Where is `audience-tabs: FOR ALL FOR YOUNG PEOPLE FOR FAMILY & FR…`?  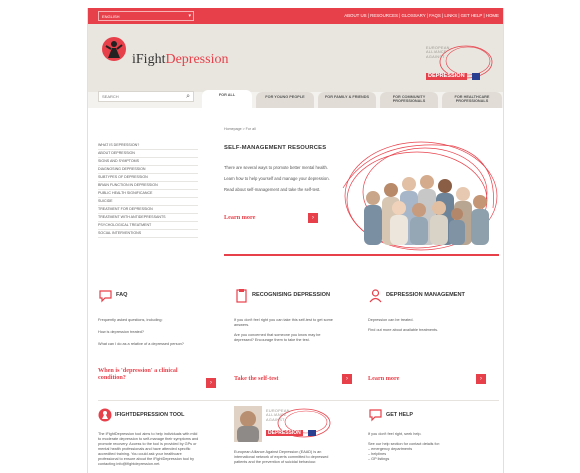 audience-tabs: FOR ALL FOR YOUNG PEOPLE FOR FAMILY & FR… is located at coordinates (352, 99).